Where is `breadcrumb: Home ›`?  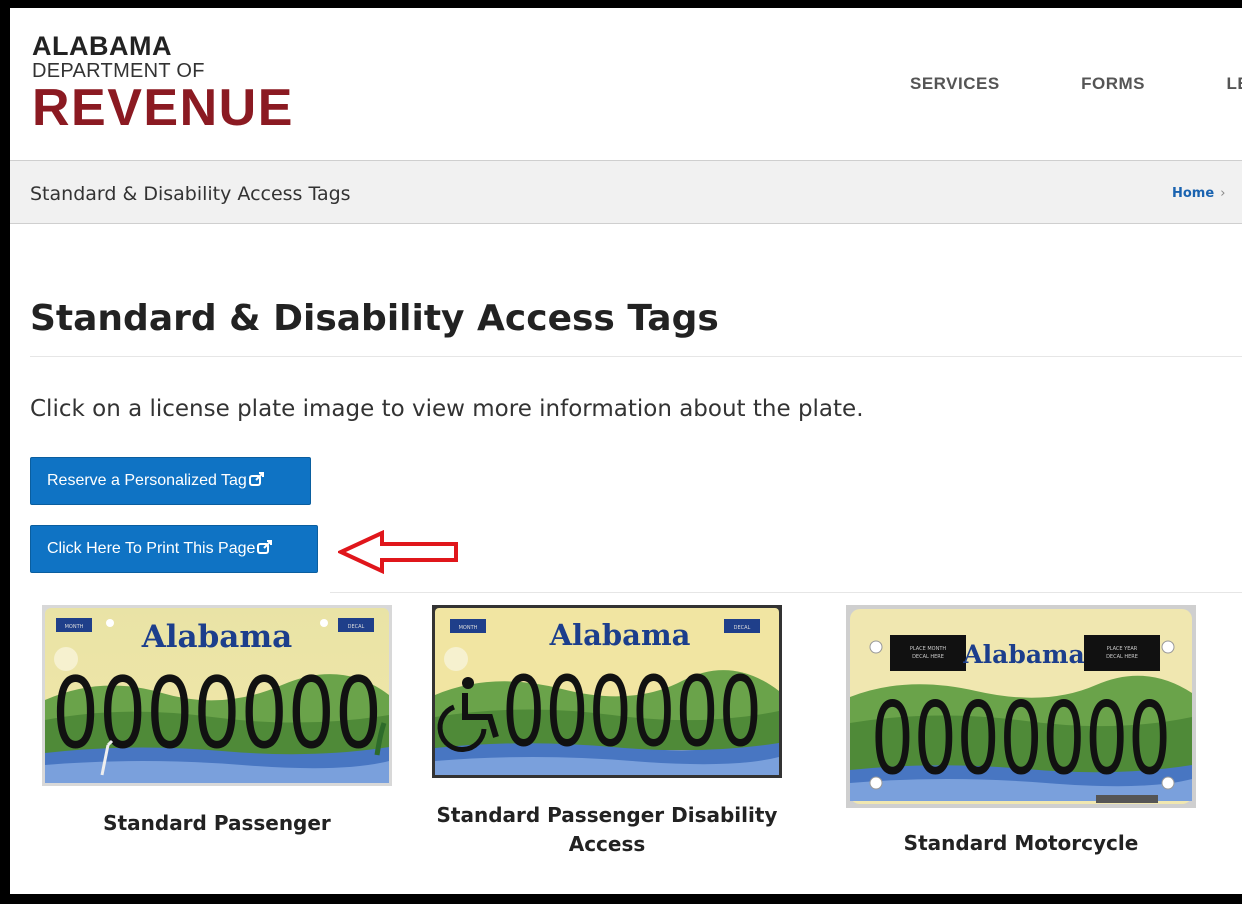
breadcrumb: Home › is located at coordinates (1198, 193).